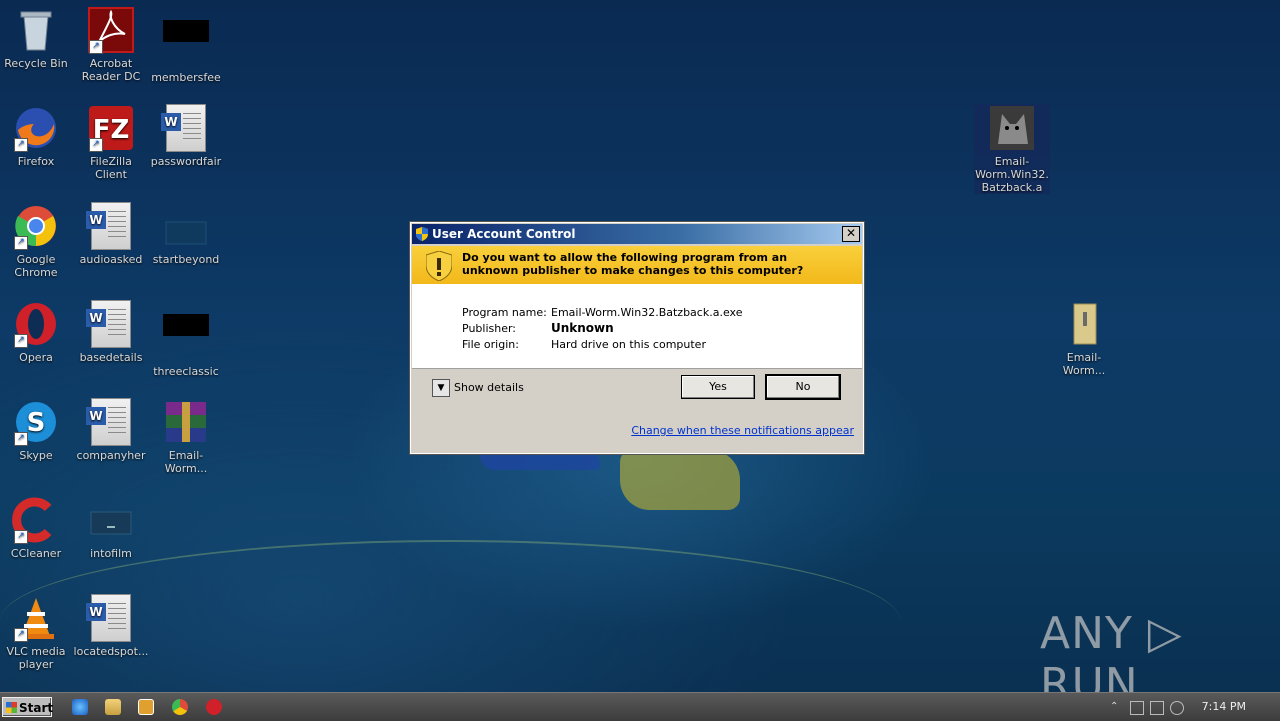  Describe the element at coordinates (36, 63) in the screenshot. I see `desktop-icon-label: Recycle Bin` at that location.